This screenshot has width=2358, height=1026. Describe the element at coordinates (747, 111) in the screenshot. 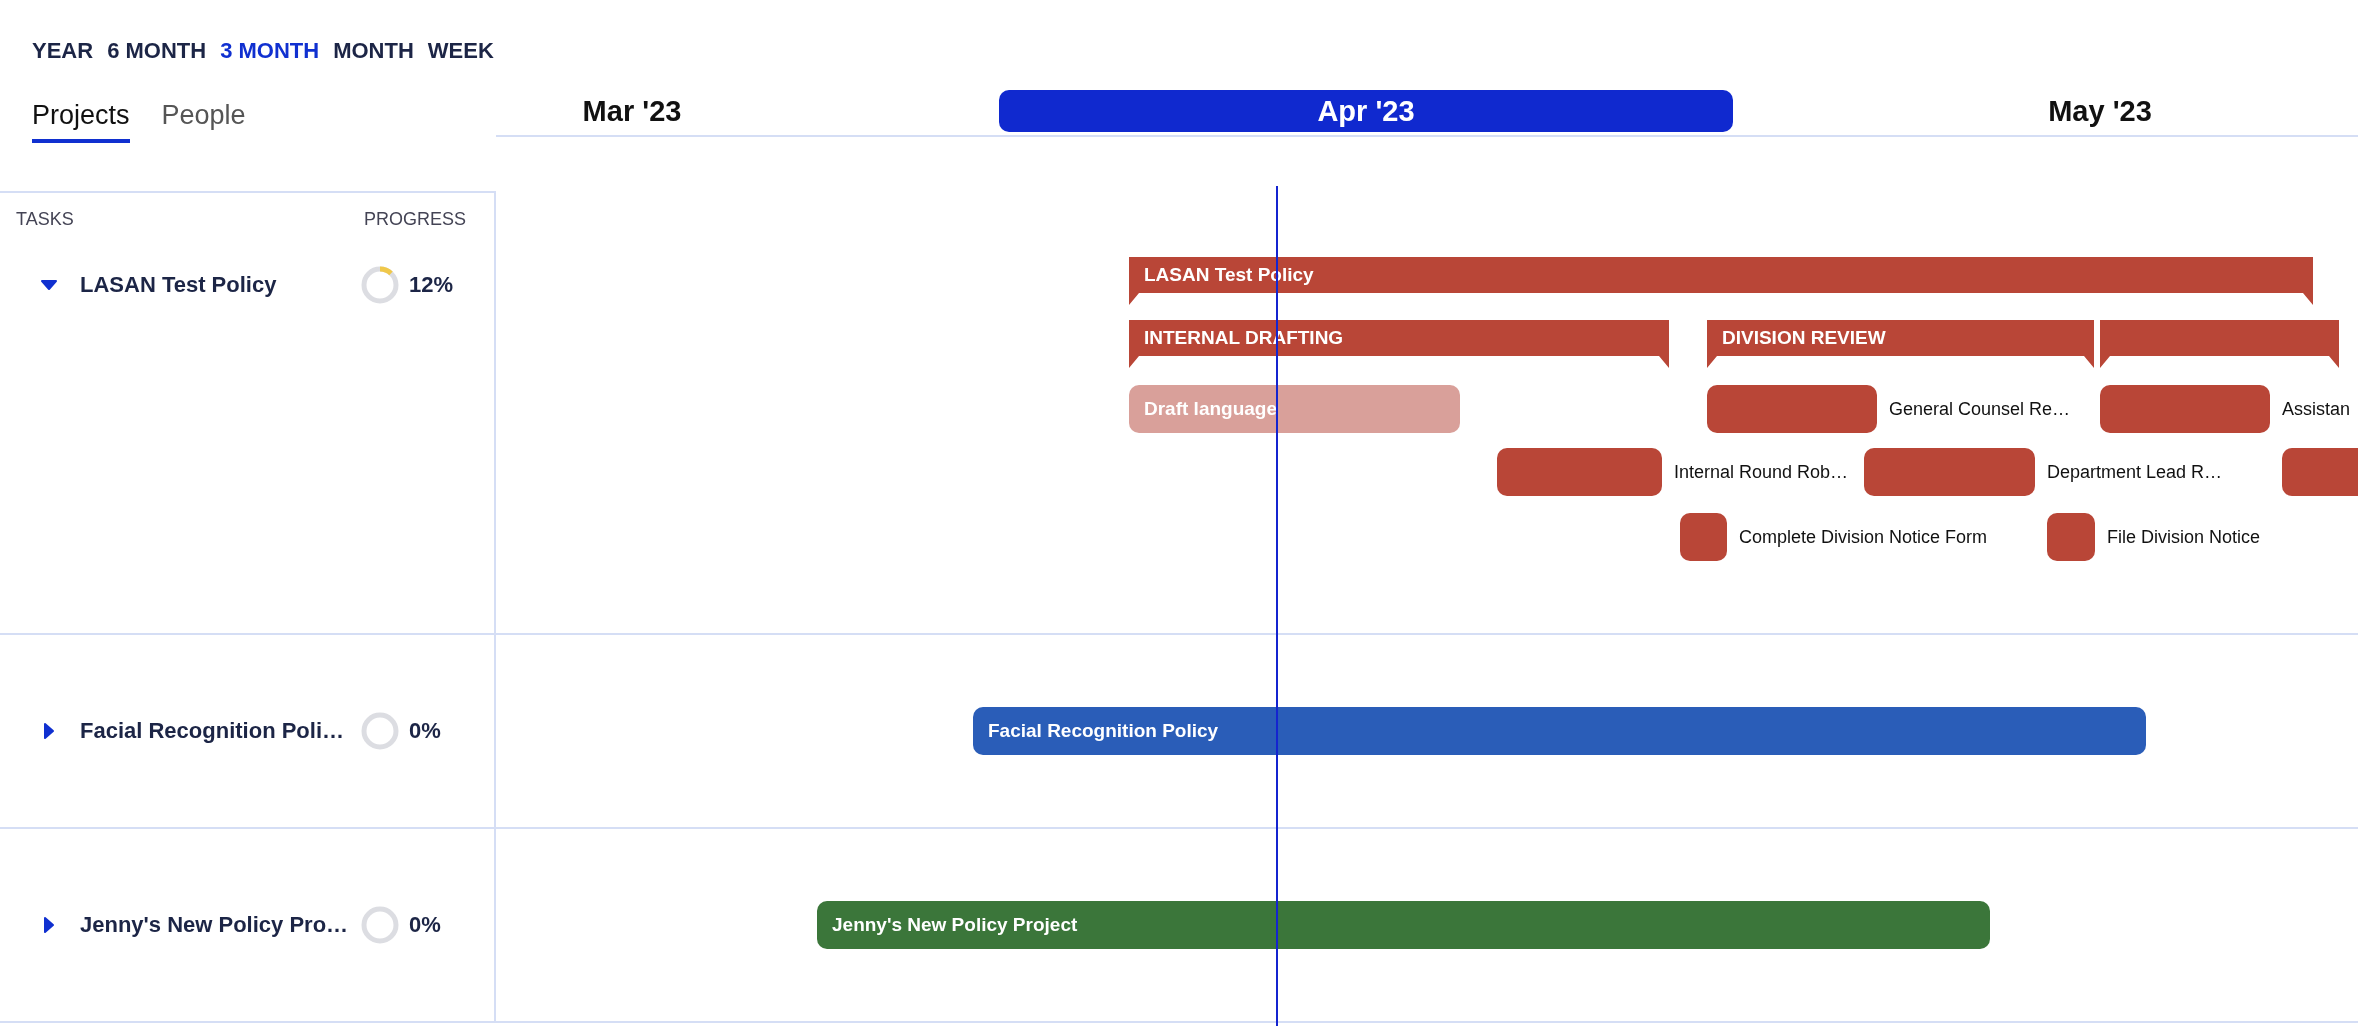

I see `month-header: Mar '23` at that location.